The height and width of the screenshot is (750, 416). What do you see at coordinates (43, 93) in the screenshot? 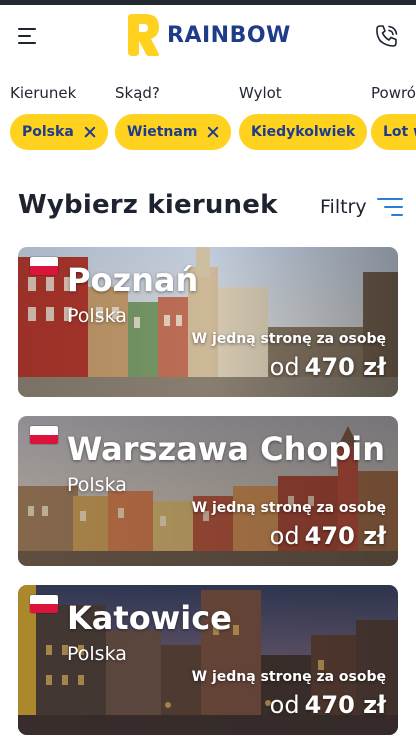
I see `filter-label: Kierunek` at bounding box center [43, 93].